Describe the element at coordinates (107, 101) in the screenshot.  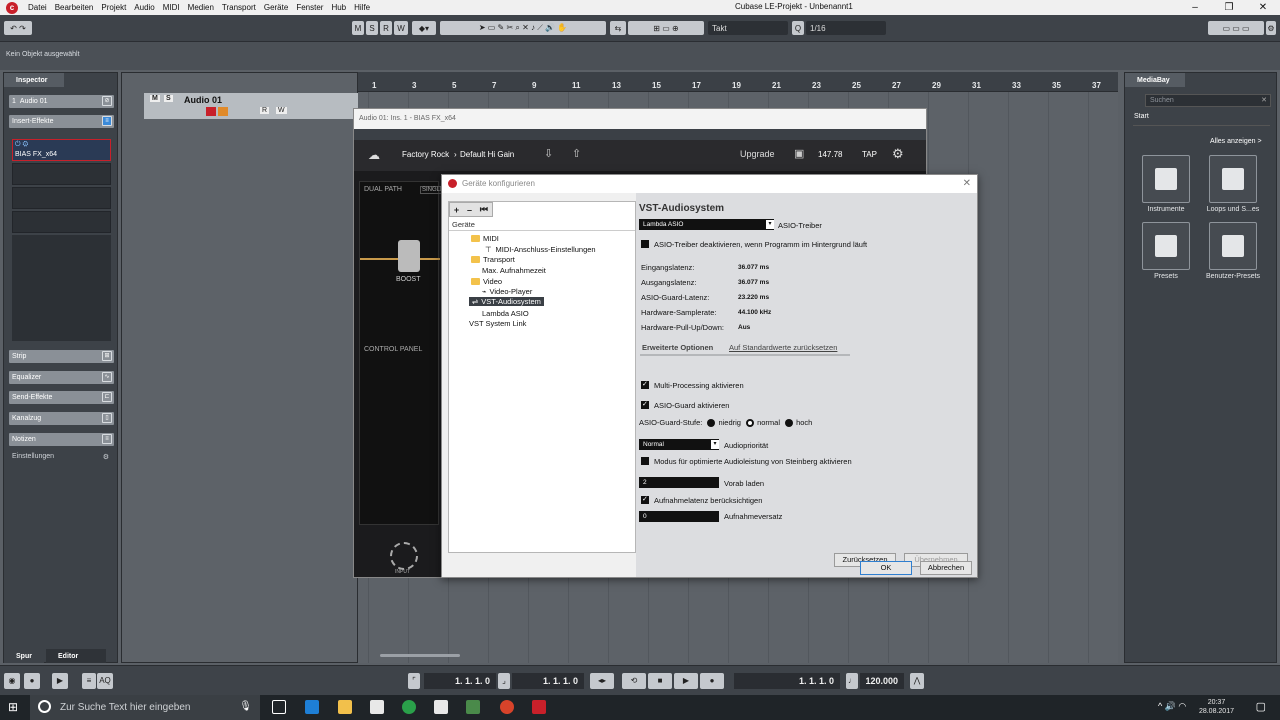
I see `edit-icon: ⊘` at that location.